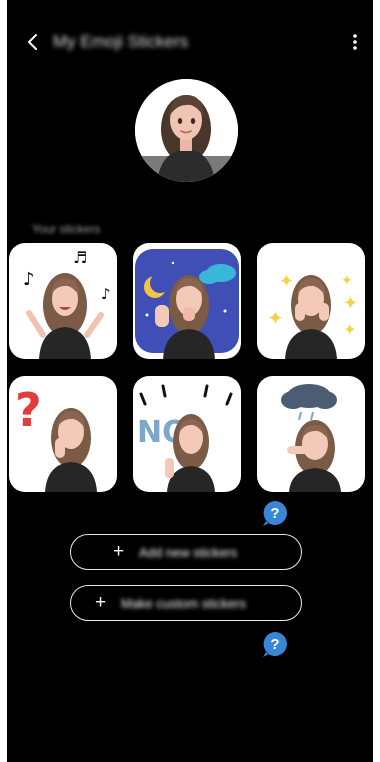 The width and height of the screenshot is (380, 762). What do you see at coordinates (311, 301) in the screenshot?
I see `sticker-sparkles: ✦ ✦ ✦ ✦ ✦` at bounding box center [311, 301].